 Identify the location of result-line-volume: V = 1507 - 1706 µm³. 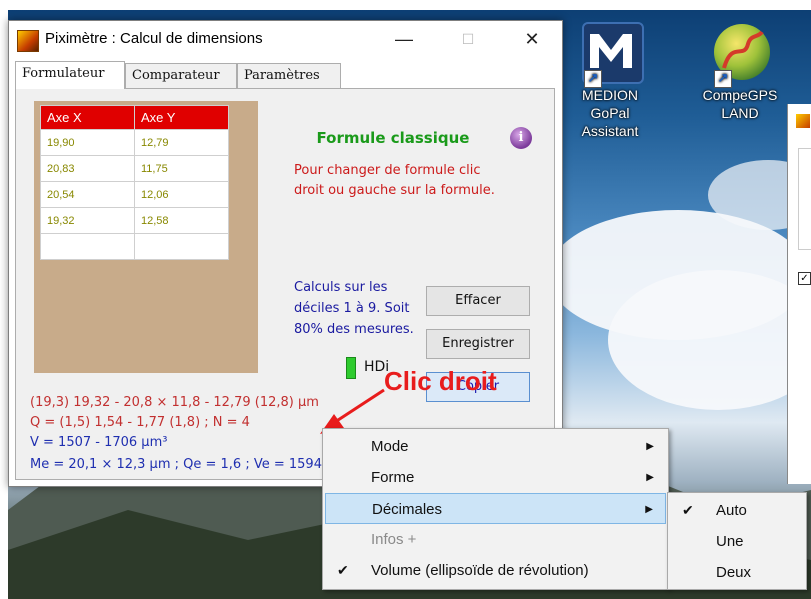
(98, 442).